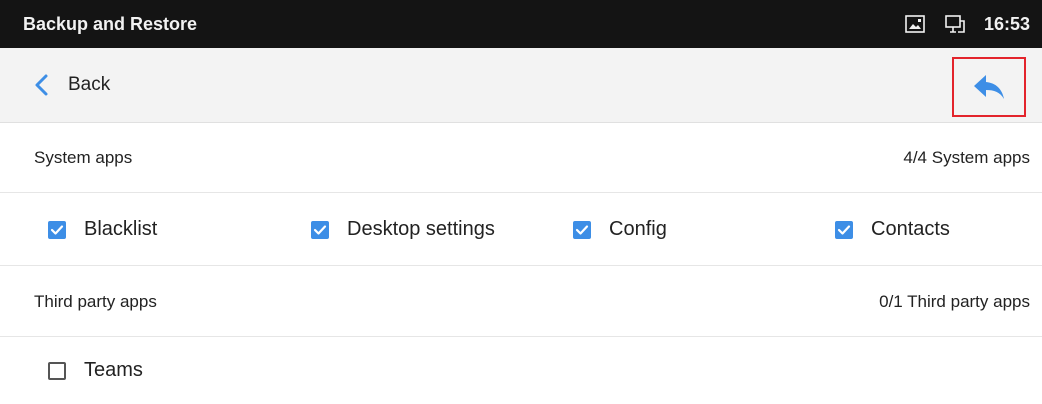 The width and height of the screenshot is (1042, 404). I want to click on app-label: Config, so click(638, 229).